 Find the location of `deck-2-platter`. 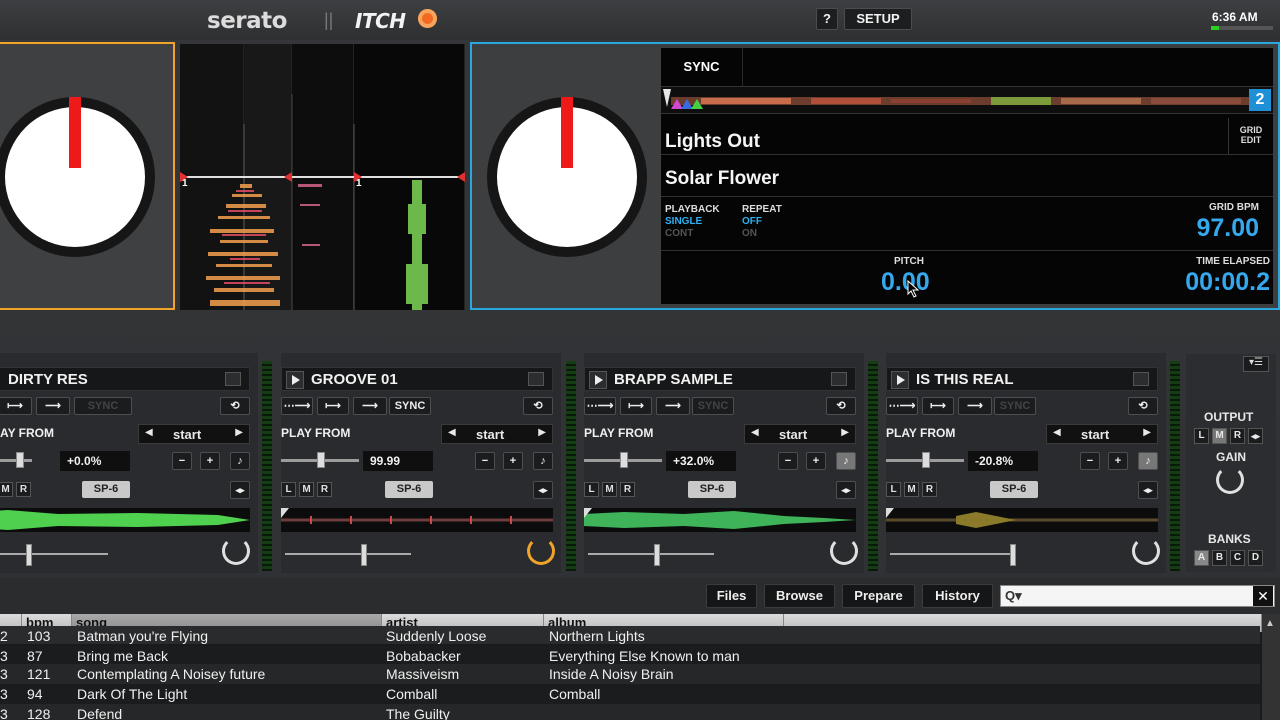

deck-2-platter is located at coordinates (567, 177).